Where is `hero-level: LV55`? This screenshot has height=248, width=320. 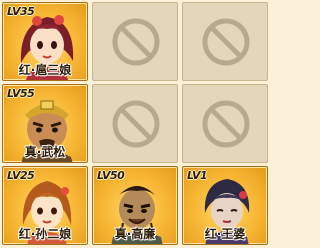
hero-level: LV55 is located at coordinates (21, 93).